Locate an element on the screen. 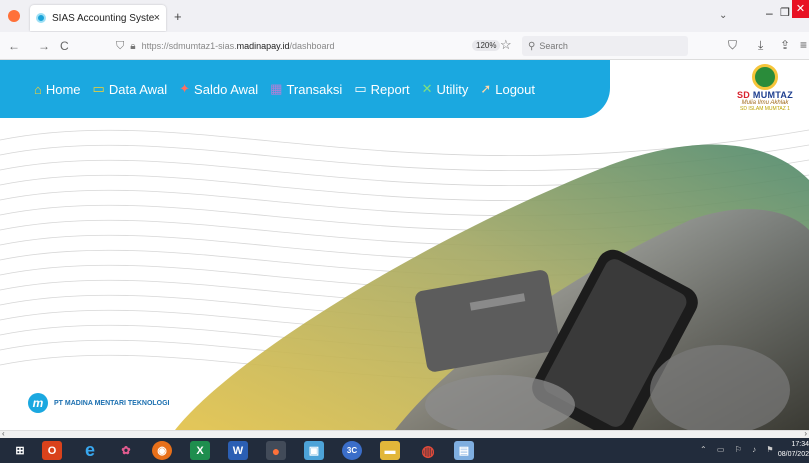 The image size is (809, 463). money-icon: ✦ is located at coordinates (185, 88).